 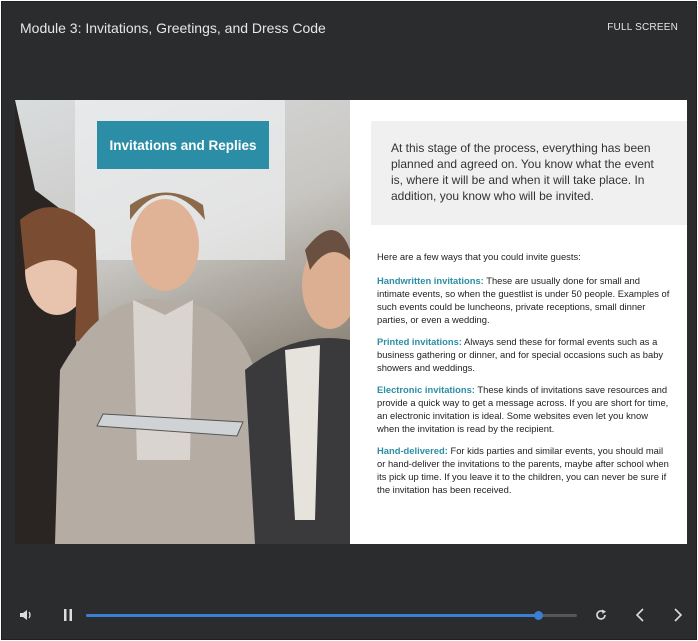 What do you see at coordinates (312, 615) in the screenshot?
I see `progress-fill` at bounding box center [312, 615].